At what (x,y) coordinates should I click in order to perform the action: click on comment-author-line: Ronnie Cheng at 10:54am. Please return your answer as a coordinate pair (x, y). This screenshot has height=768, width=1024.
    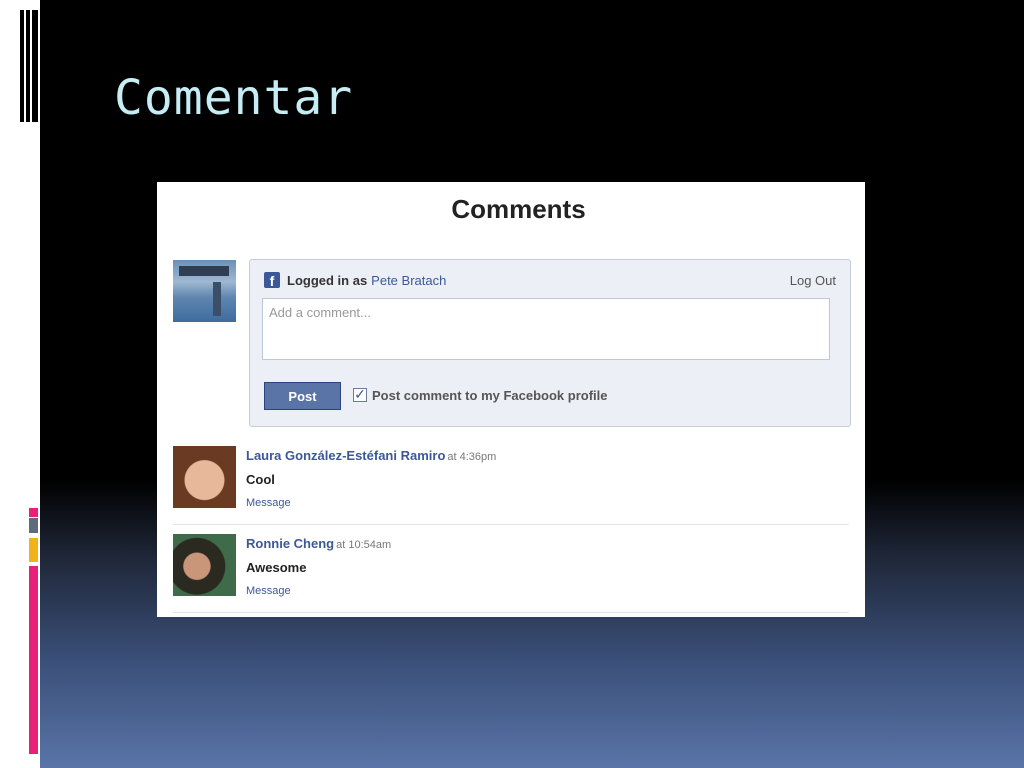
    Looking at the image, I should click on (318, 543).